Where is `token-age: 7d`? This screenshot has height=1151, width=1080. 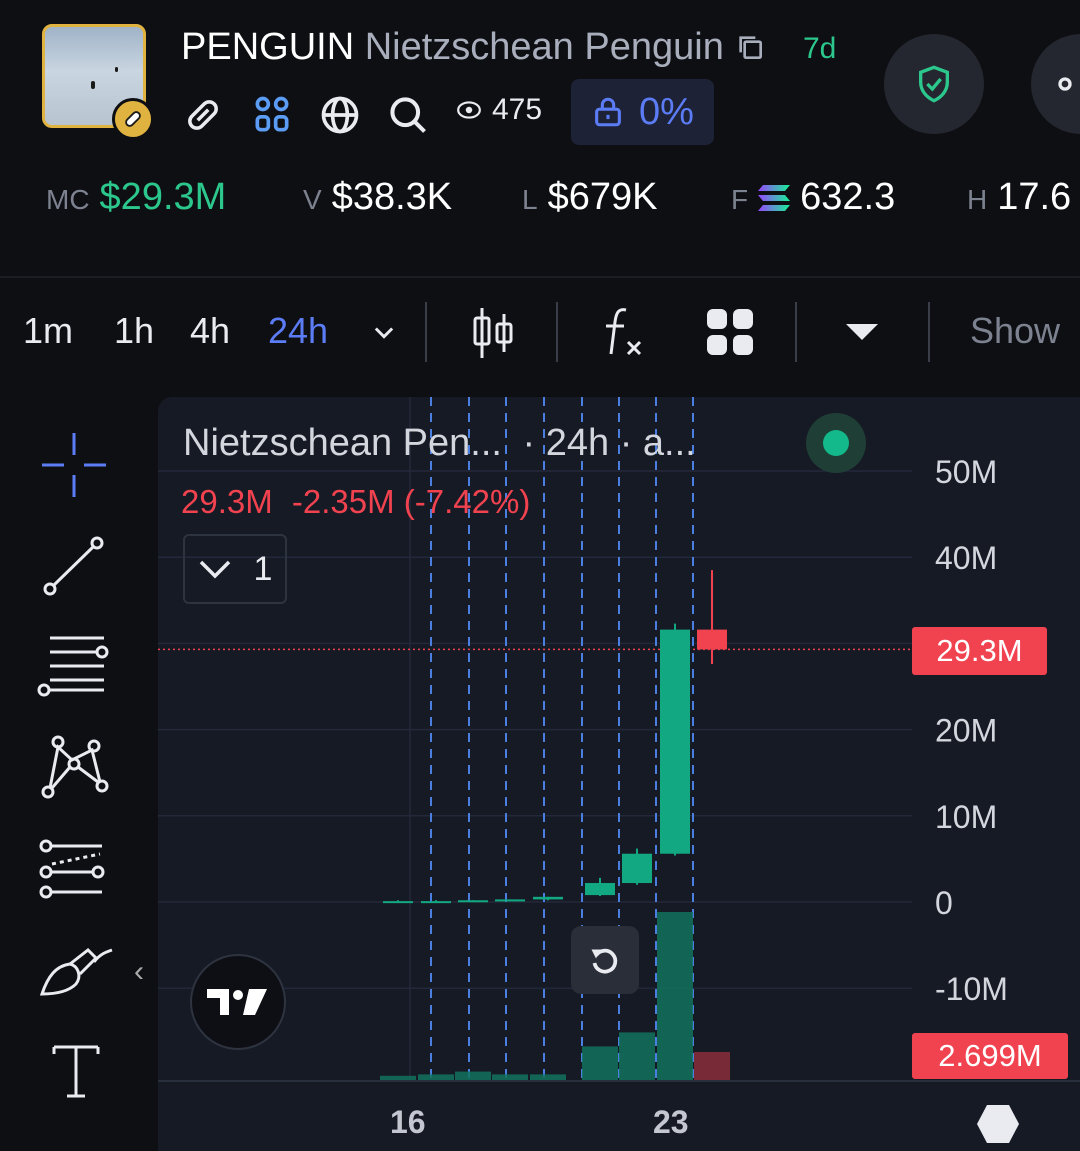 token-age: 7d is located at coordinates (820, 48).